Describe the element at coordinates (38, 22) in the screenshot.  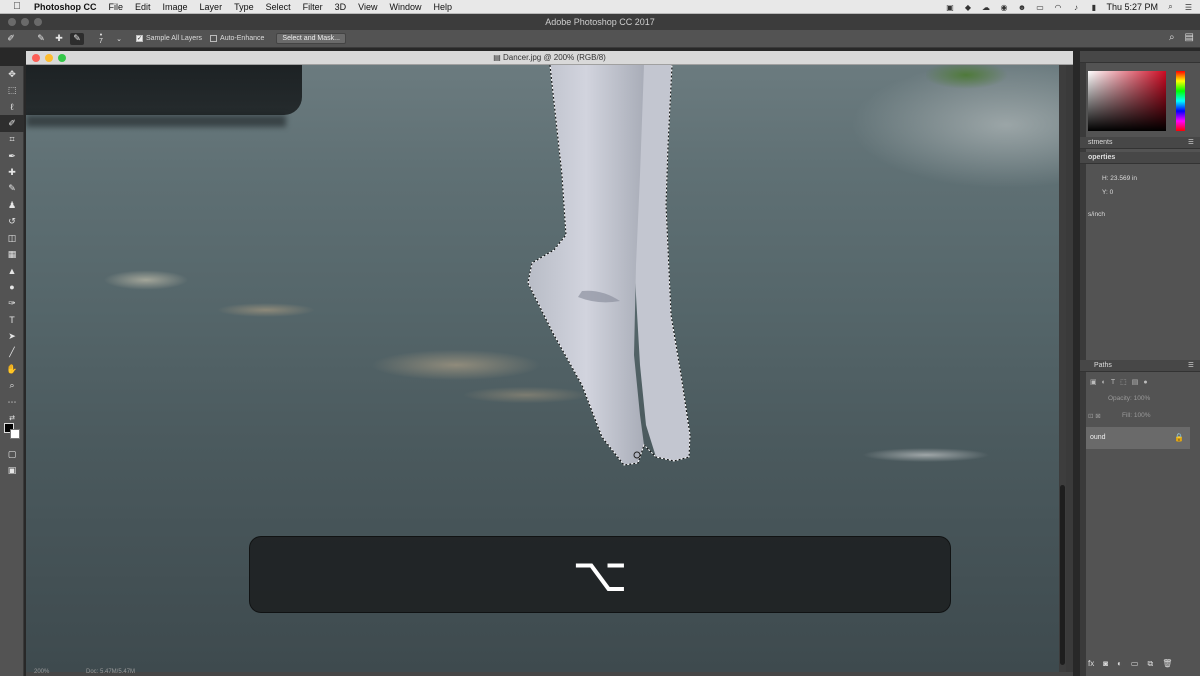
I see `zoom-window-icon` at that location.